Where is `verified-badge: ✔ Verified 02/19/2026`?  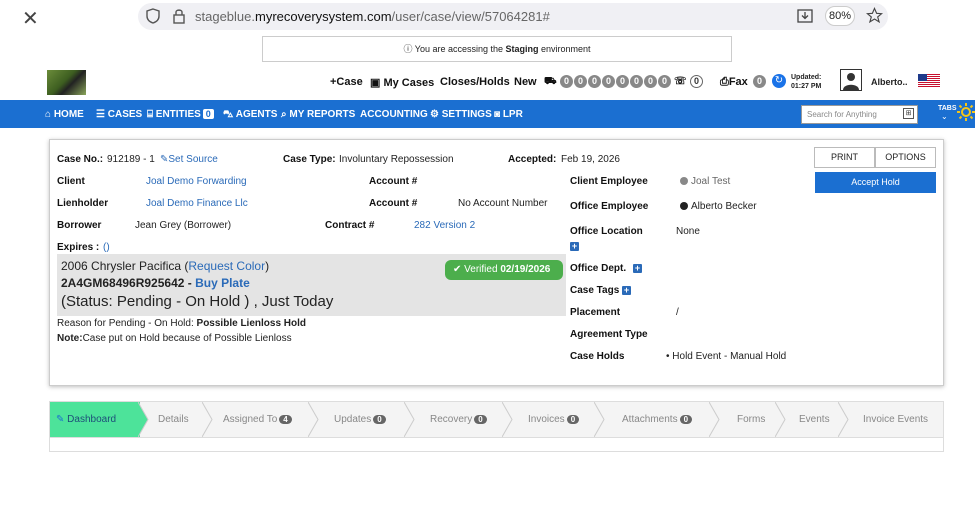
verified-badge: ✔ Verified 02/19/2026 is located at coordinates (504, 270).